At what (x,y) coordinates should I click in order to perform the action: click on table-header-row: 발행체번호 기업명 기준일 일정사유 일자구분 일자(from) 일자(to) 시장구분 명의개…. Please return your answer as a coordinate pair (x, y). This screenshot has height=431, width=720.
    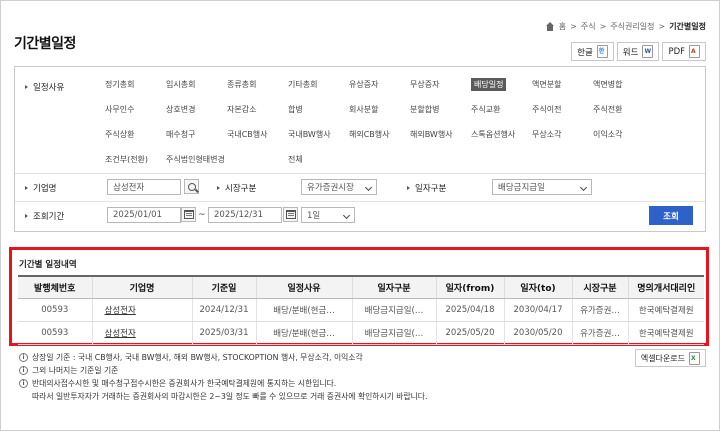
    Looking at the image, I should click on (361, 287).